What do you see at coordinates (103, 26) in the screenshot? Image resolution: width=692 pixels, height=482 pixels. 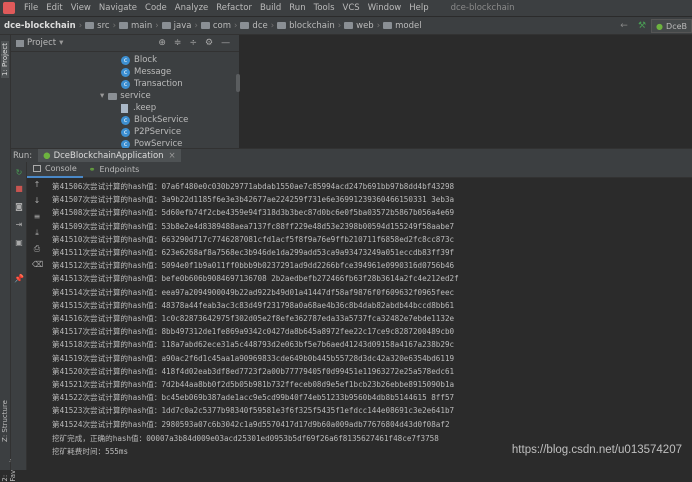 I see `breadcrumb-src: src` at bounding box center [103, 26].